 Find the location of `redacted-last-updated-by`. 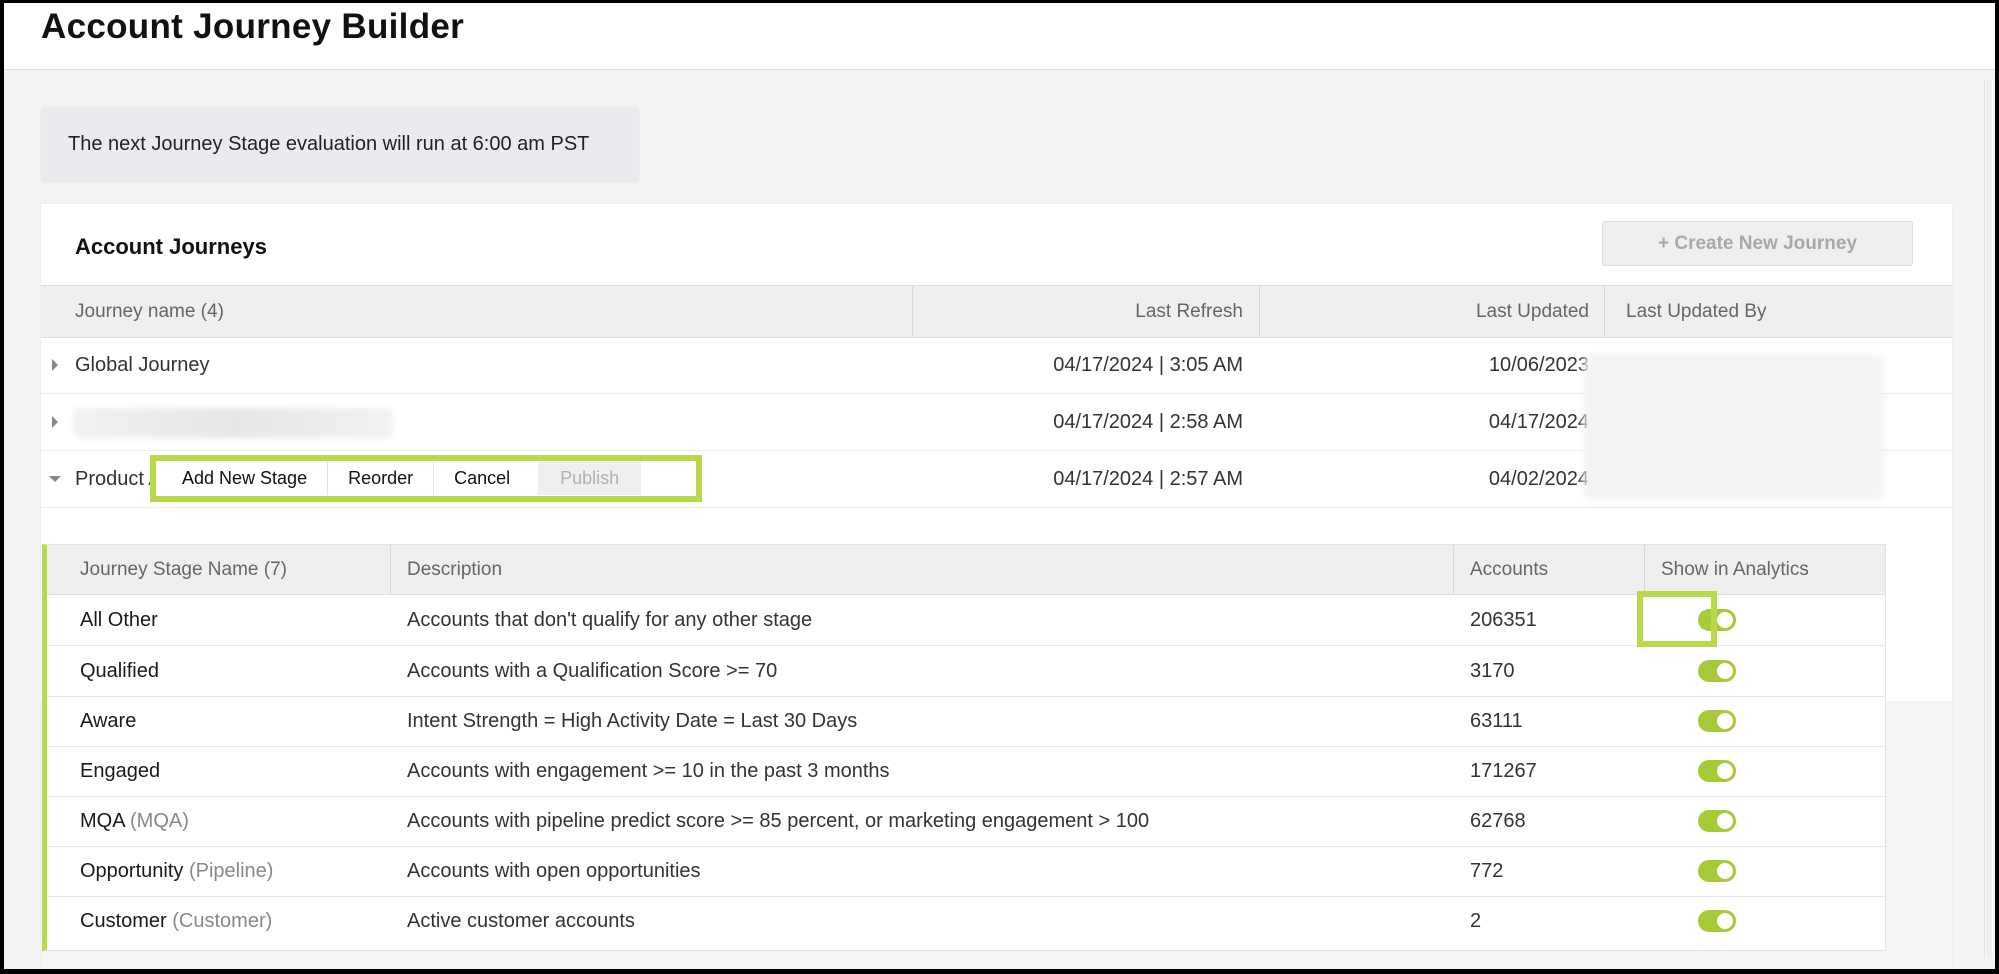

redacted-last-updated-by is located at coordinates (1734, 427).